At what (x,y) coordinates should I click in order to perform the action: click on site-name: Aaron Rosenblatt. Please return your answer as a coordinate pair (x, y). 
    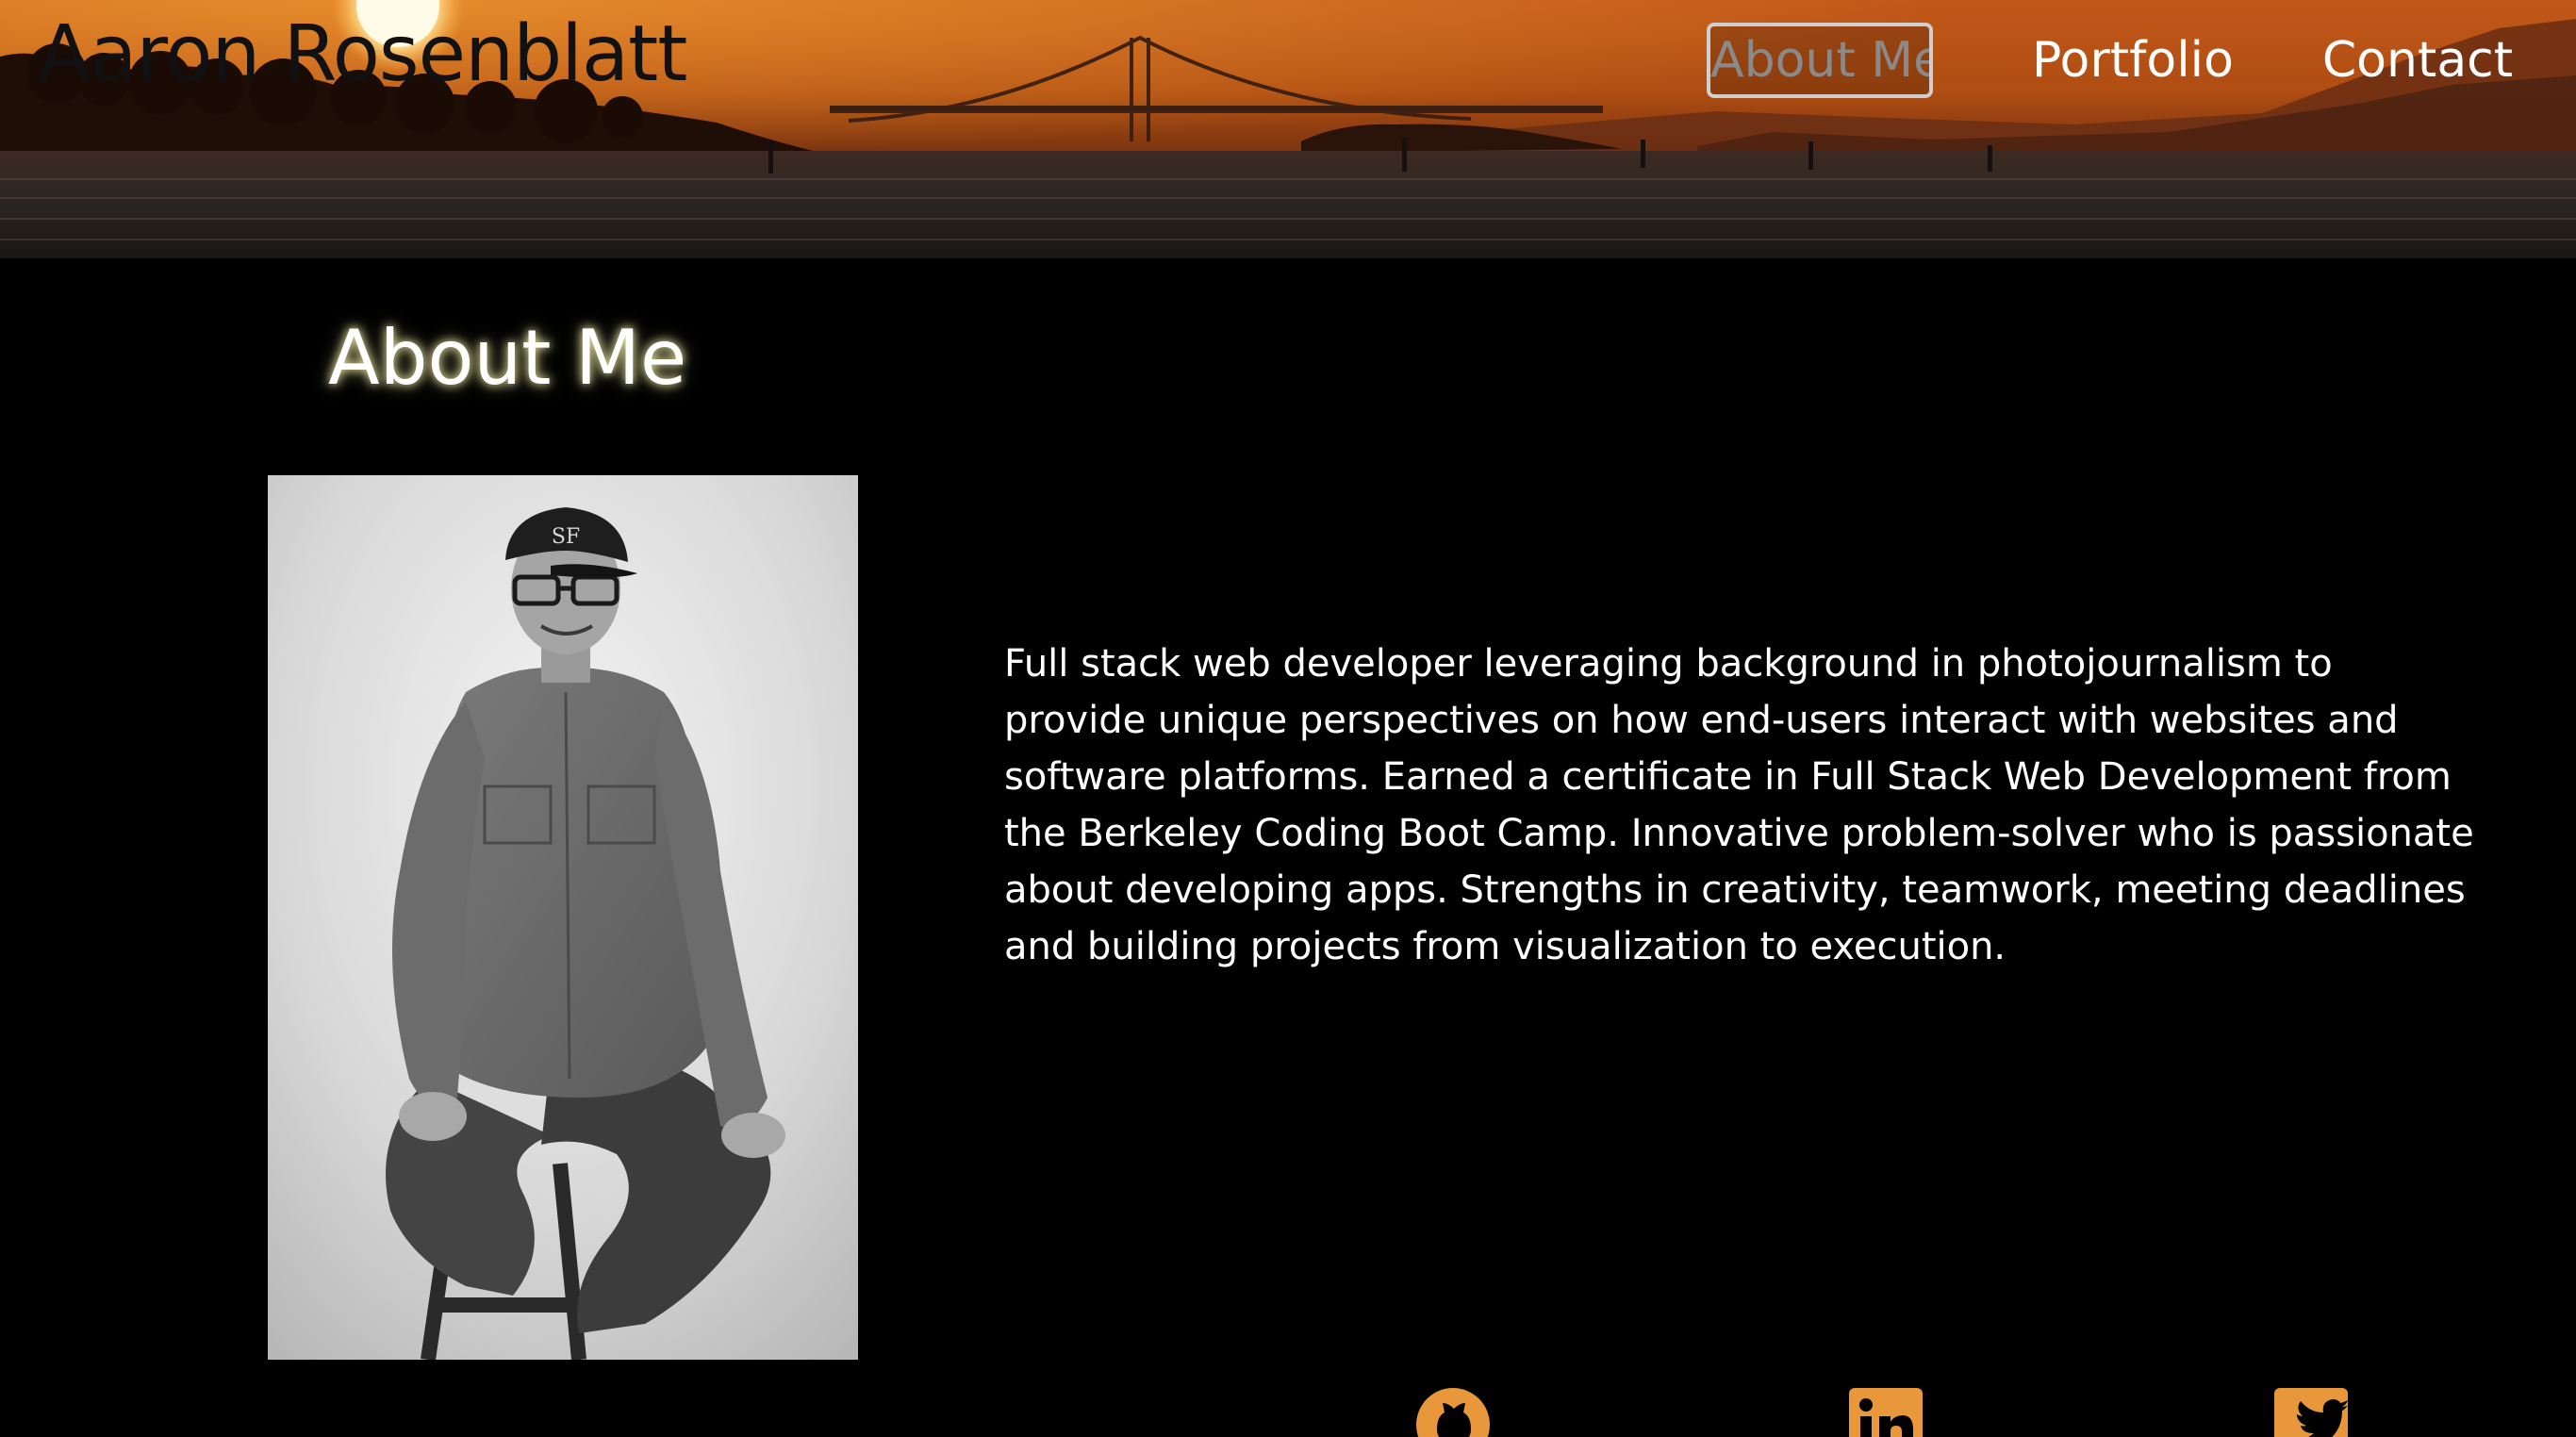
    Looking at the image, I should click on (362, 55).